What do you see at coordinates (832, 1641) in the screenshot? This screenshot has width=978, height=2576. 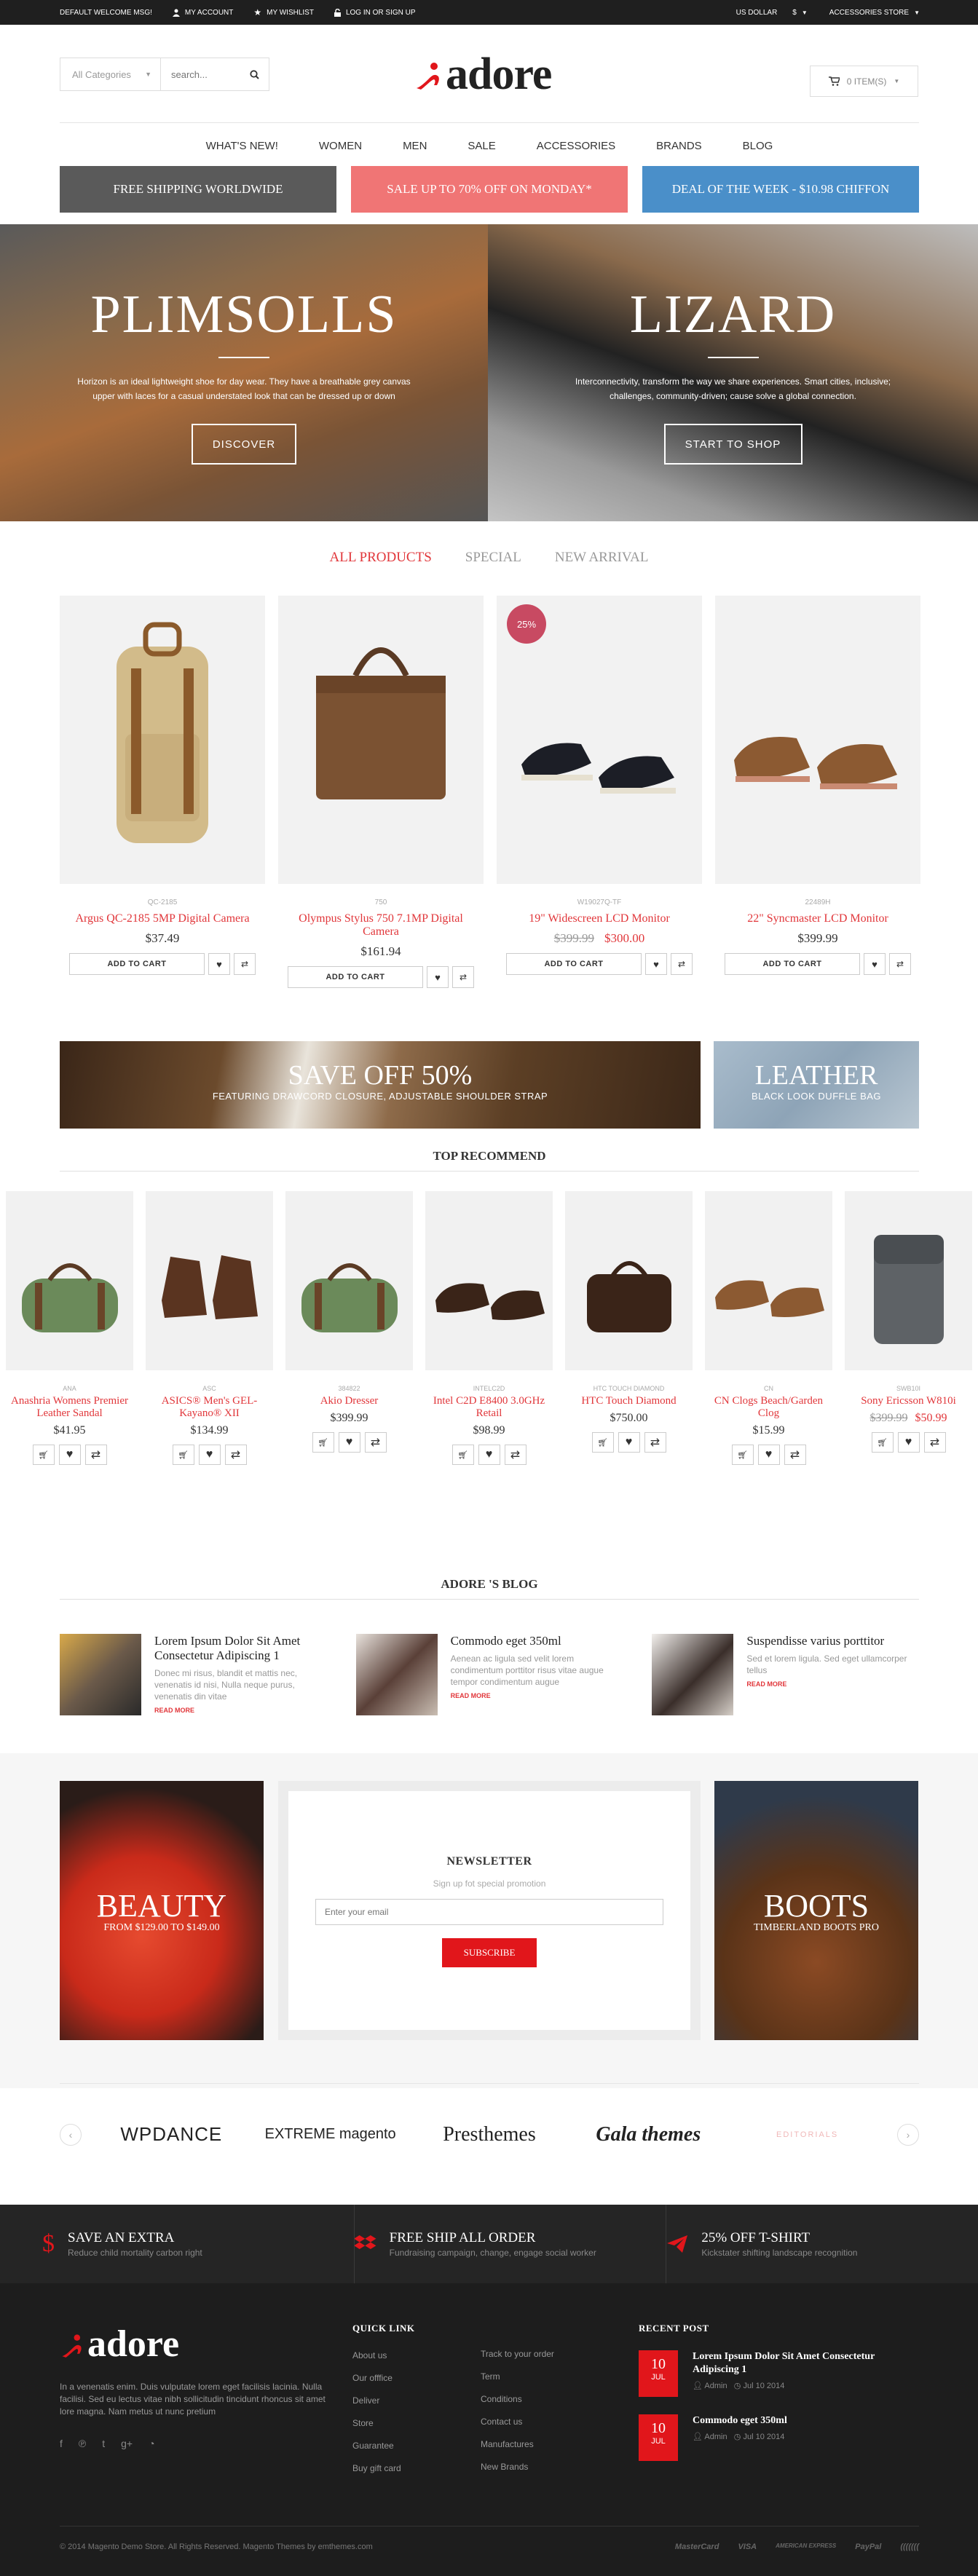 I see `blog-title: Suspendisse varius porttitor` at bounding box center [832, 1641].